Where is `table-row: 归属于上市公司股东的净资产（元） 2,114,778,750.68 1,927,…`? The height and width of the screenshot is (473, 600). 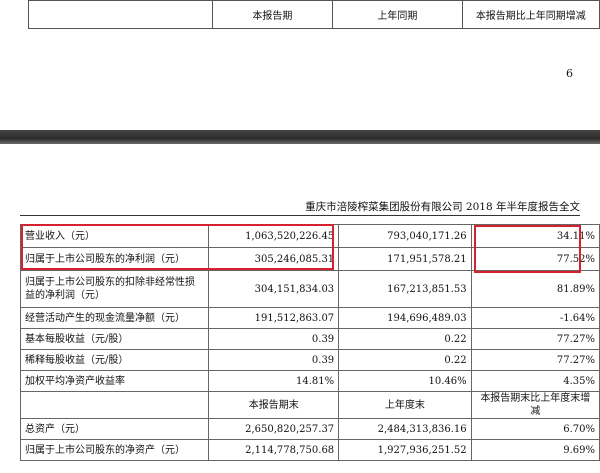
table-row: 归属于上市公司股东的净资产（元） 2,114,778,750.68 1,927,… is located at coordinates (309, 450).